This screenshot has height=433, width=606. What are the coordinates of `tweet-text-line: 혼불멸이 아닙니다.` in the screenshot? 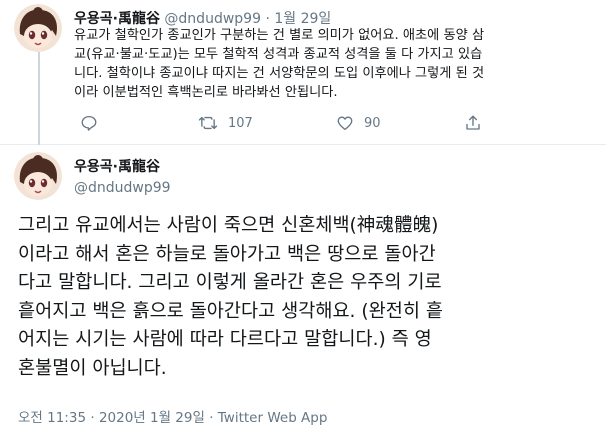 It's located at (92, 368).